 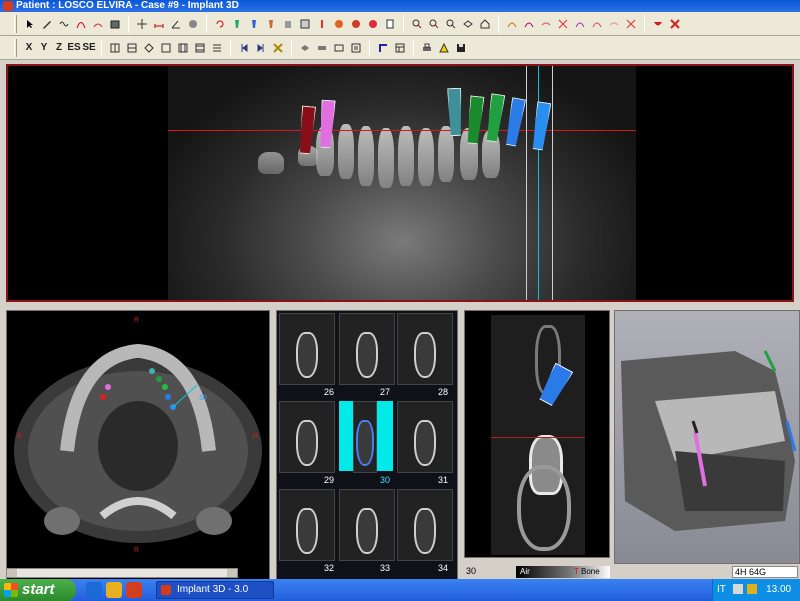 I want to click on print-icon, so click(x=427, y=48).